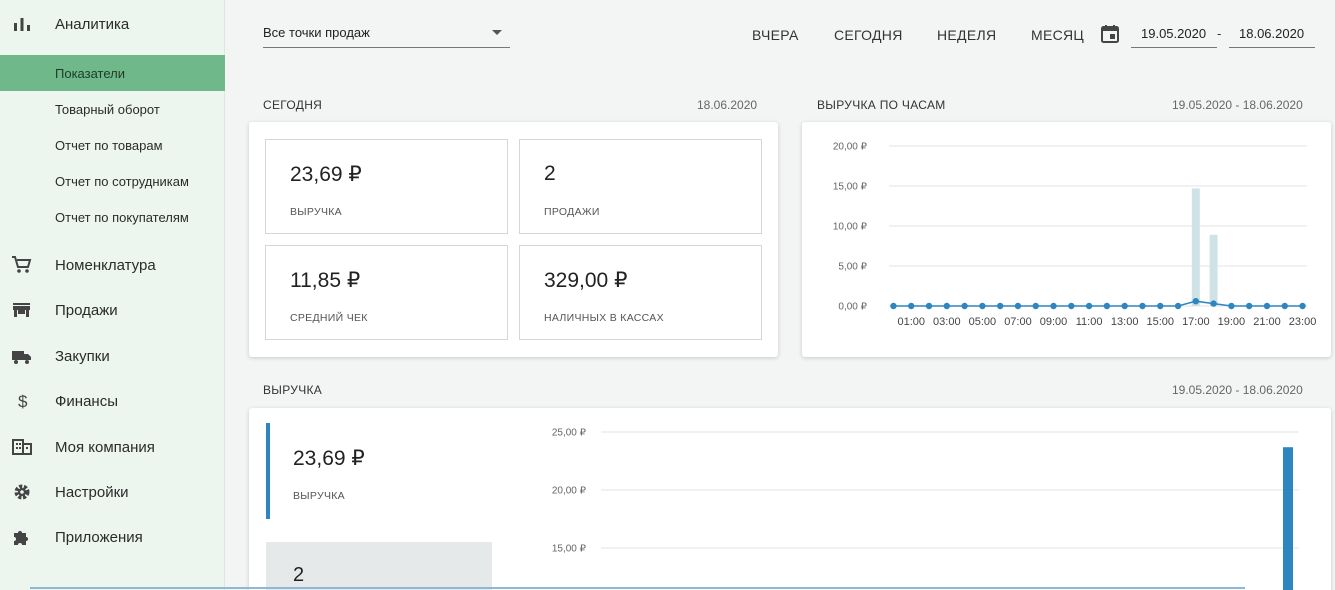  What do you see at coordinates (868, 35) in the screenshot?
I see `period-today-button: СЕГОДНЯ` at bounding box center [868, 35].